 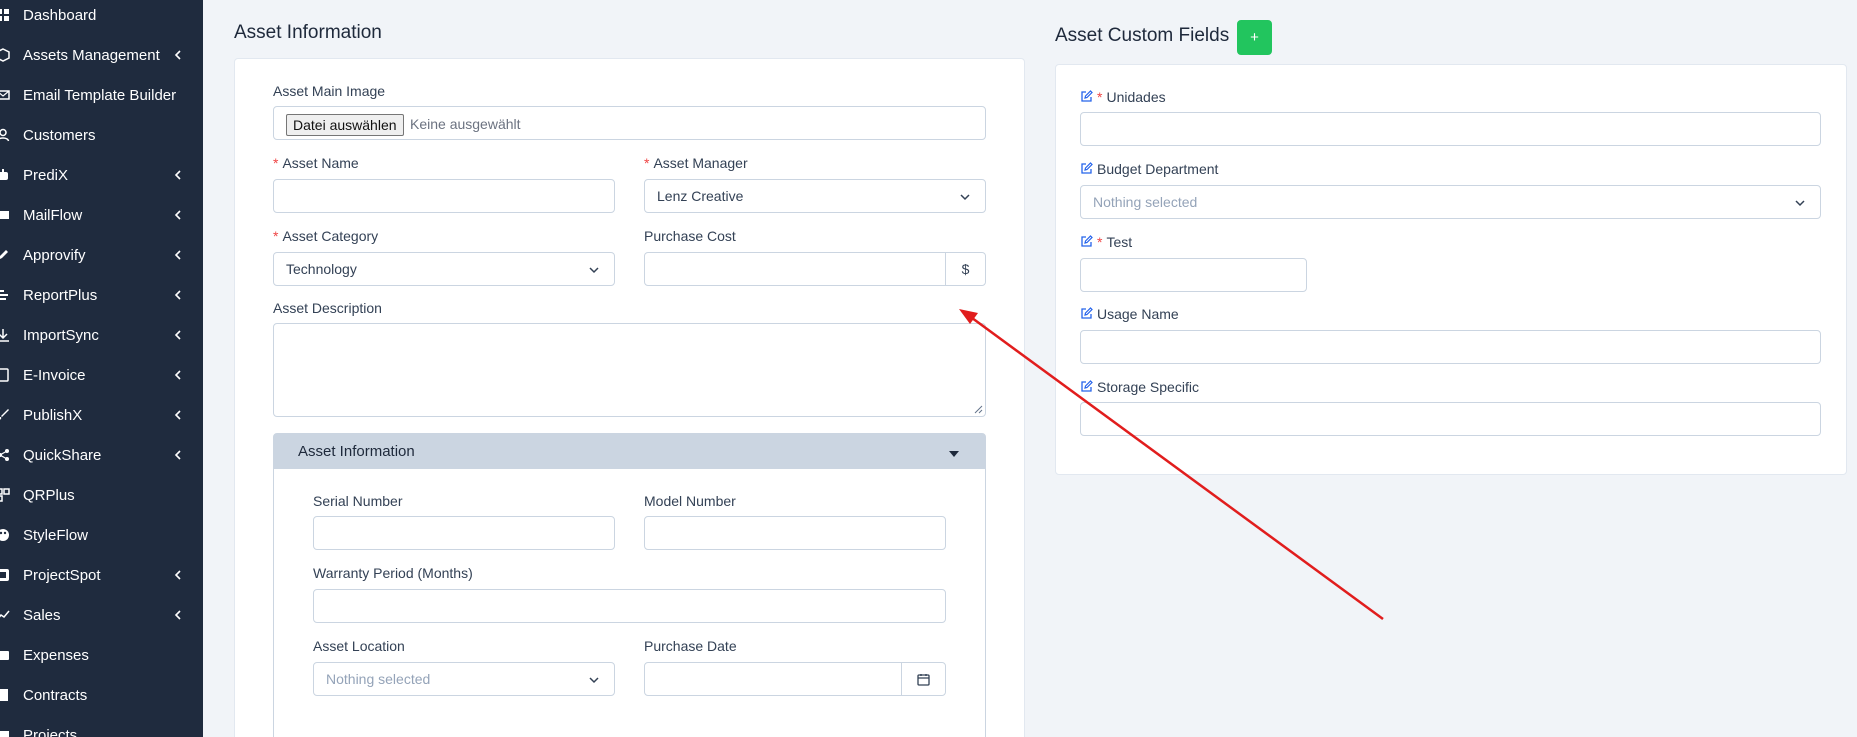 What do you see at coordinates (5, 135) in the screenshot?
I see `user-icon` at bounding box center [5, 135].